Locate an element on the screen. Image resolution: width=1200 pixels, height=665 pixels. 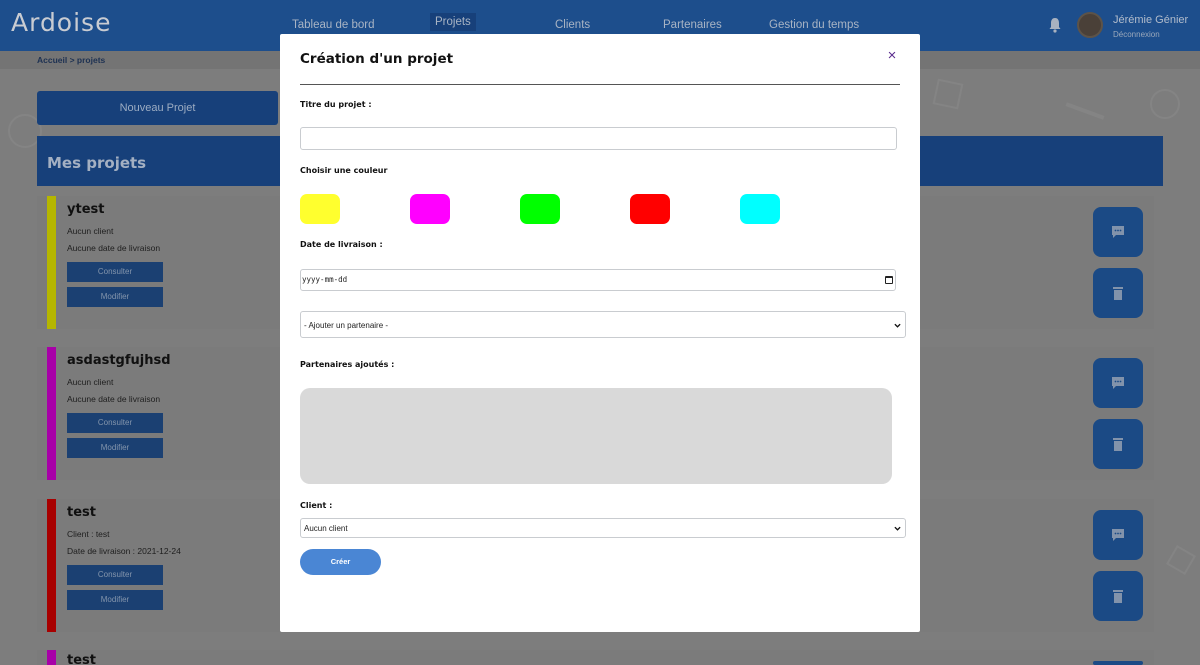
partner-select-value: - Ajouter un partenaire - is located at coordinates (346, 325).